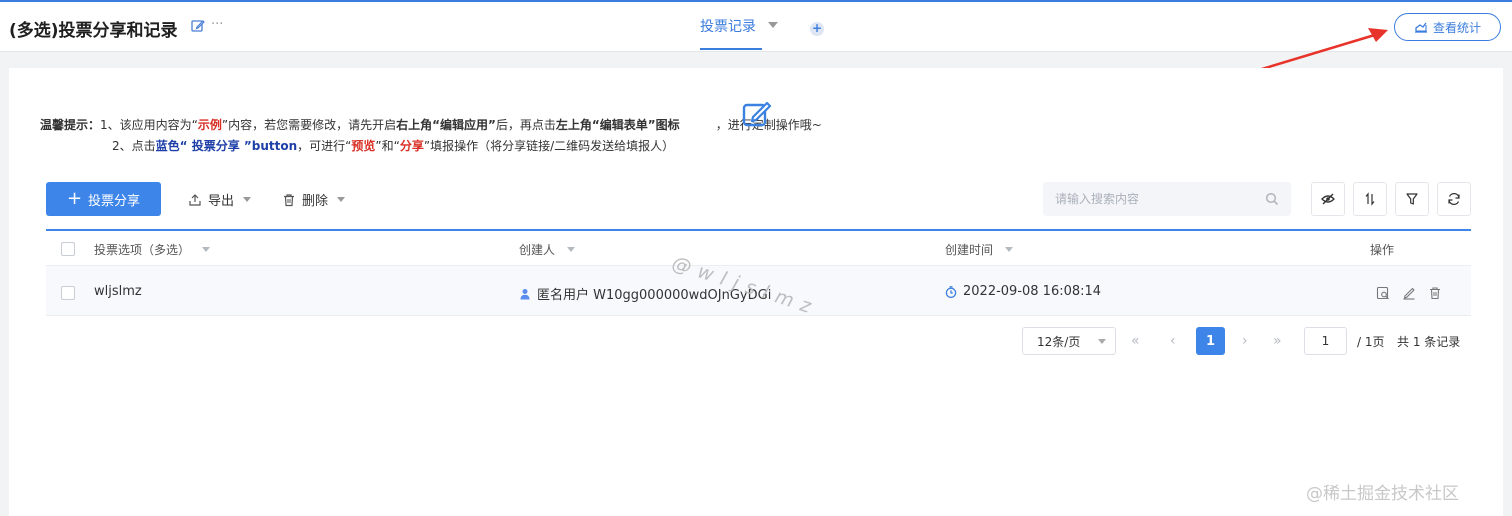 The width and height of the screenshot is (1512, 516). I want to click on next-page-icon: ›, so click(1245, 341).